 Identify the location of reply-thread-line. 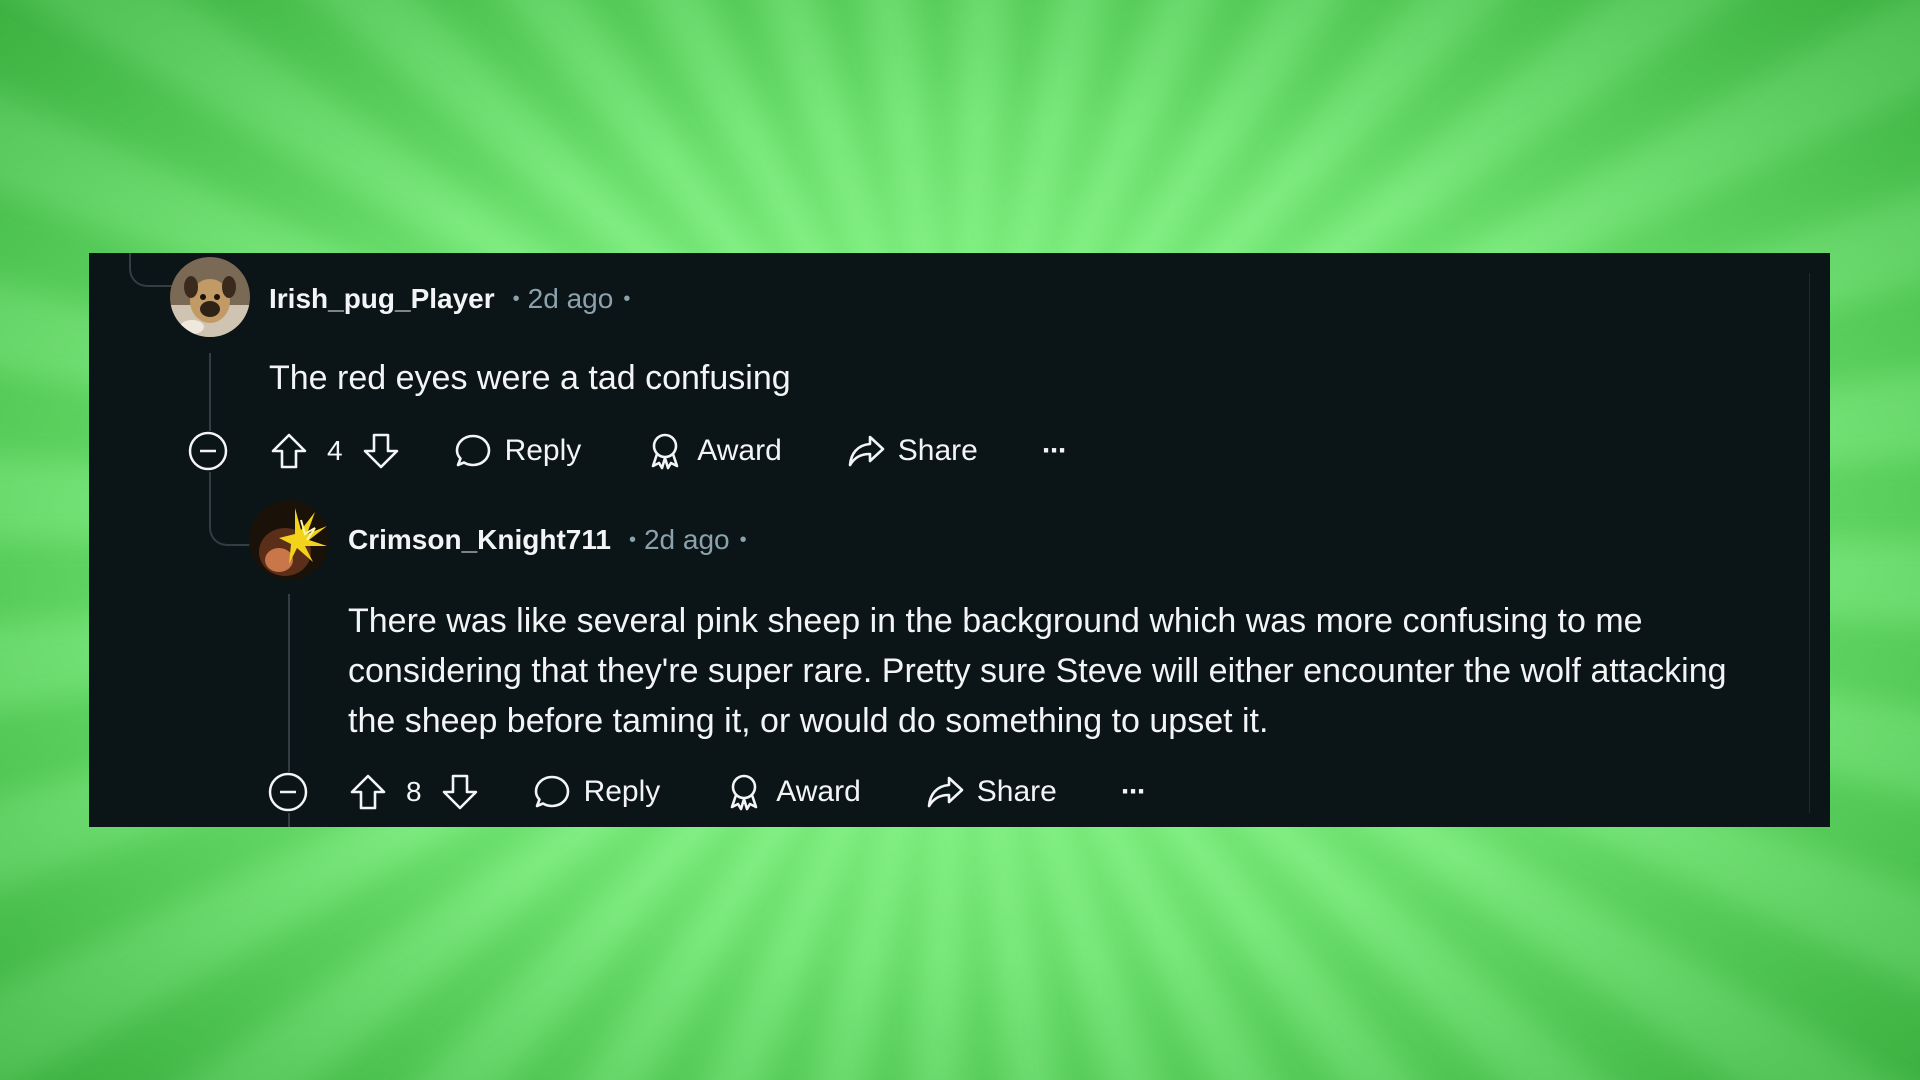
(289, 685).